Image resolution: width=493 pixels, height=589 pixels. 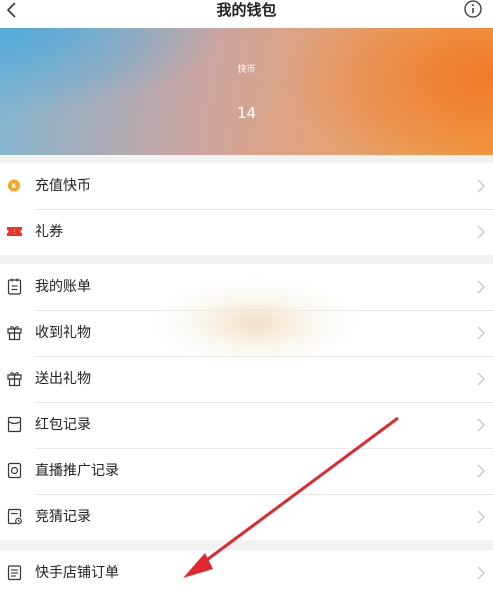 I want to click on menu-item-label: 送出礼物, so click(x=63, y=379).